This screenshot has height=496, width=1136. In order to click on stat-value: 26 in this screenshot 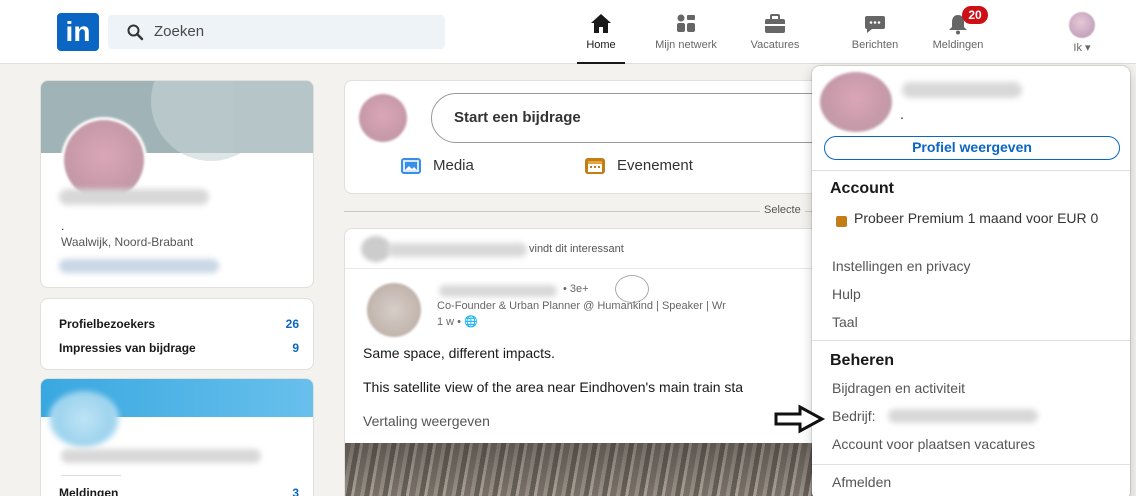, I will do `click(292, 324)`.